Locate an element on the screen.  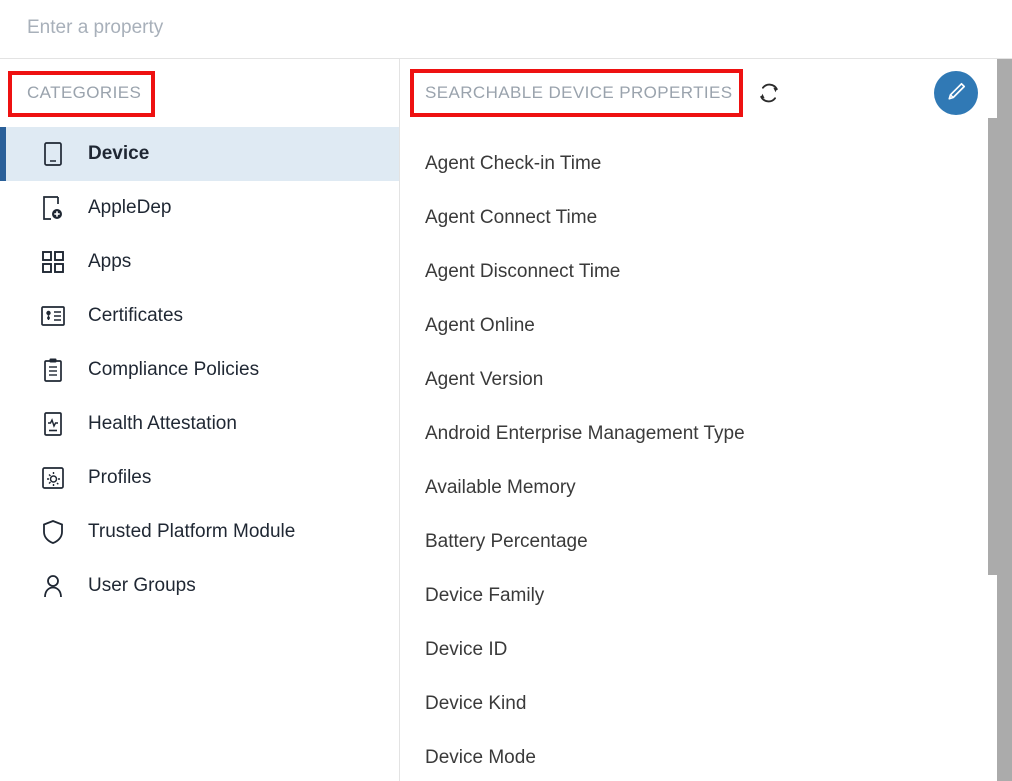
sidebar-item-profiles: Profiles is located at coordinates (199, 478).